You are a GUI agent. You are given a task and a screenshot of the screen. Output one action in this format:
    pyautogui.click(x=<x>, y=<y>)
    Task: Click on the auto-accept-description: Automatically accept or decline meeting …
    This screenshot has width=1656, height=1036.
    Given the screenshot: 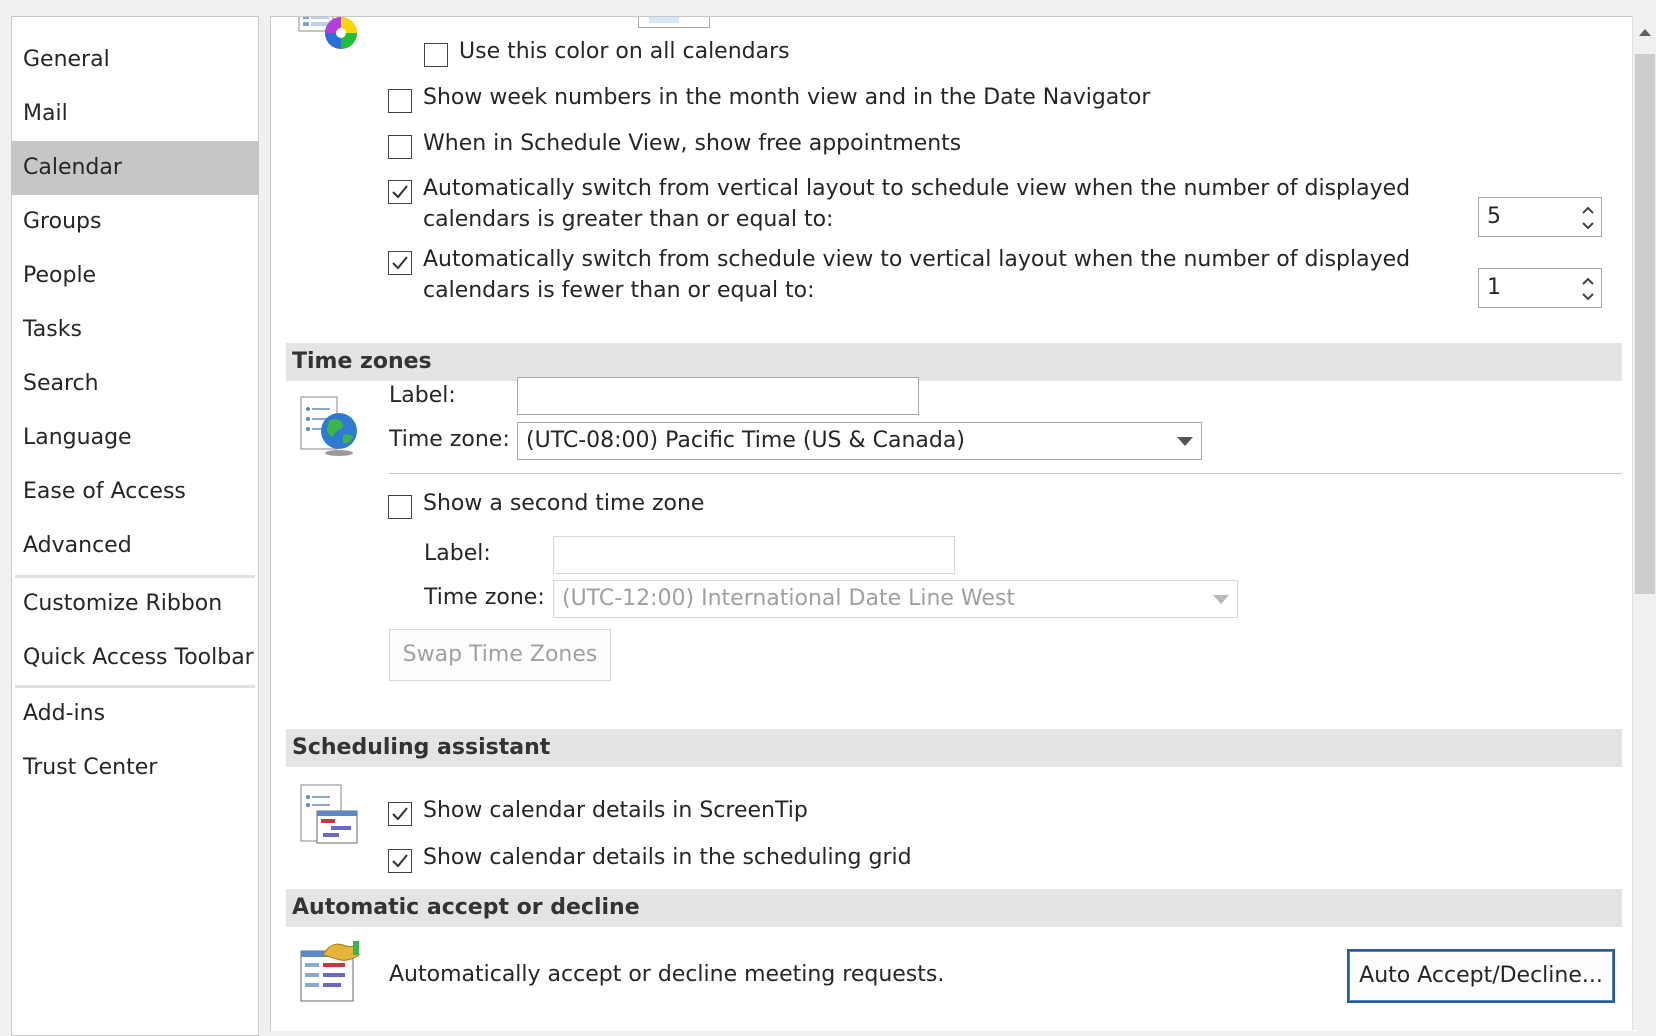 What is the action you would take?
    pyautogui.click(x=667, y=974)
    